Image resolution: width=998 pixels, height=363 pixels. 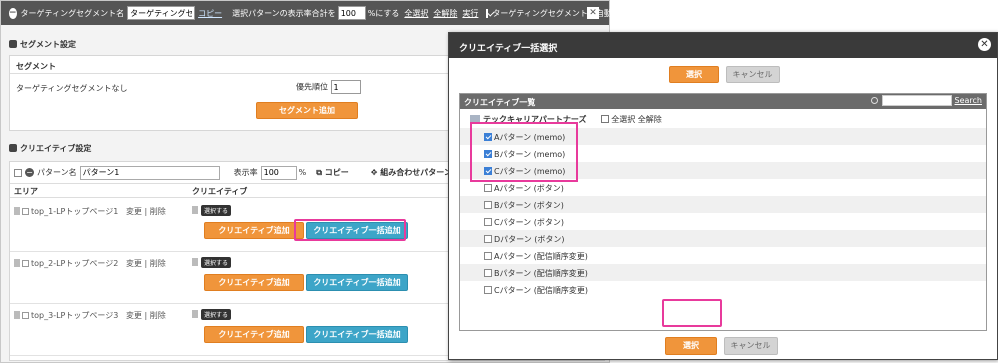 I want to click on search-input, so click(x=916, y=100).